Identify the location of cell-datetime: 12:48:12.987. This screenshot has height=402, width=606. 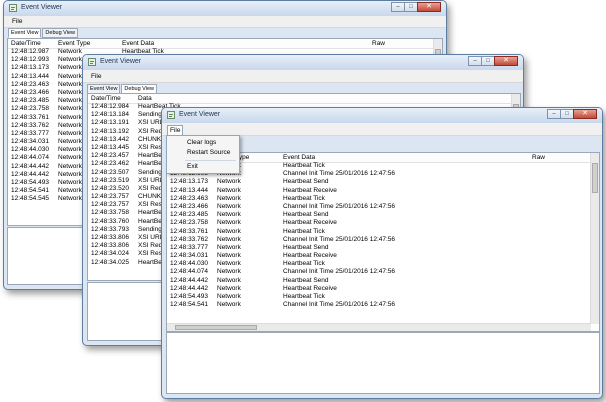
(30, 51).